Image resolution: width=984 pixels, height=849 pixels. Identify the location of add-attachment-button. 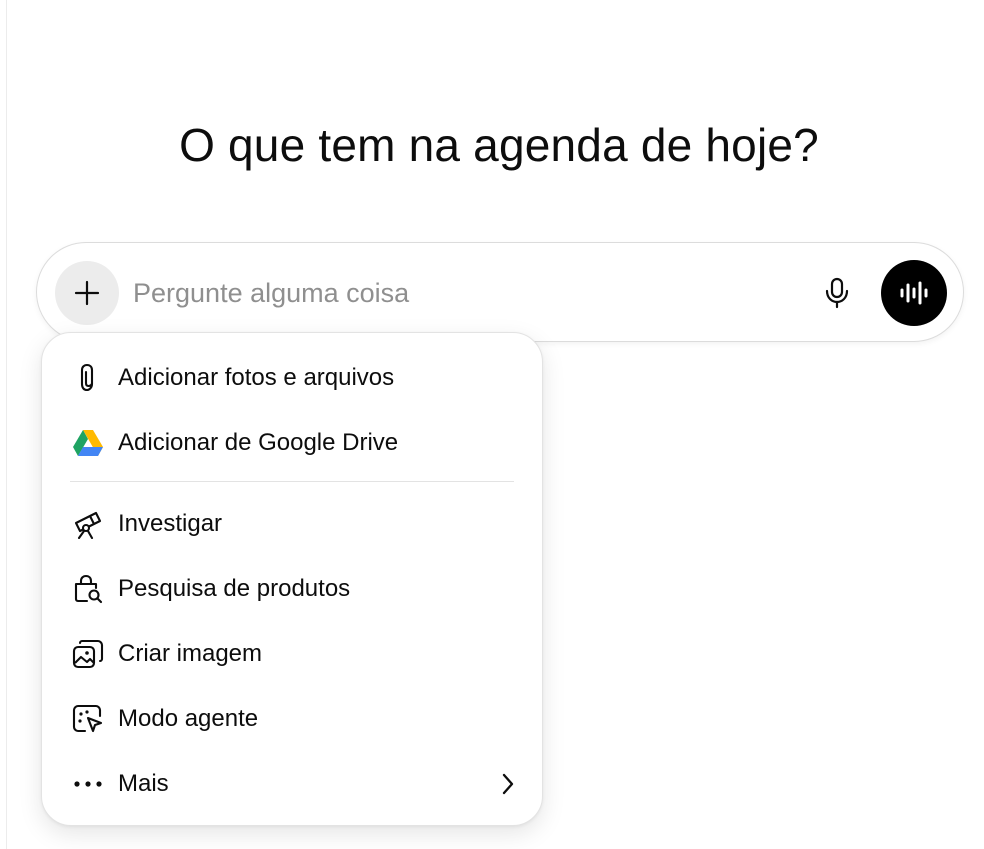
(87, 293).